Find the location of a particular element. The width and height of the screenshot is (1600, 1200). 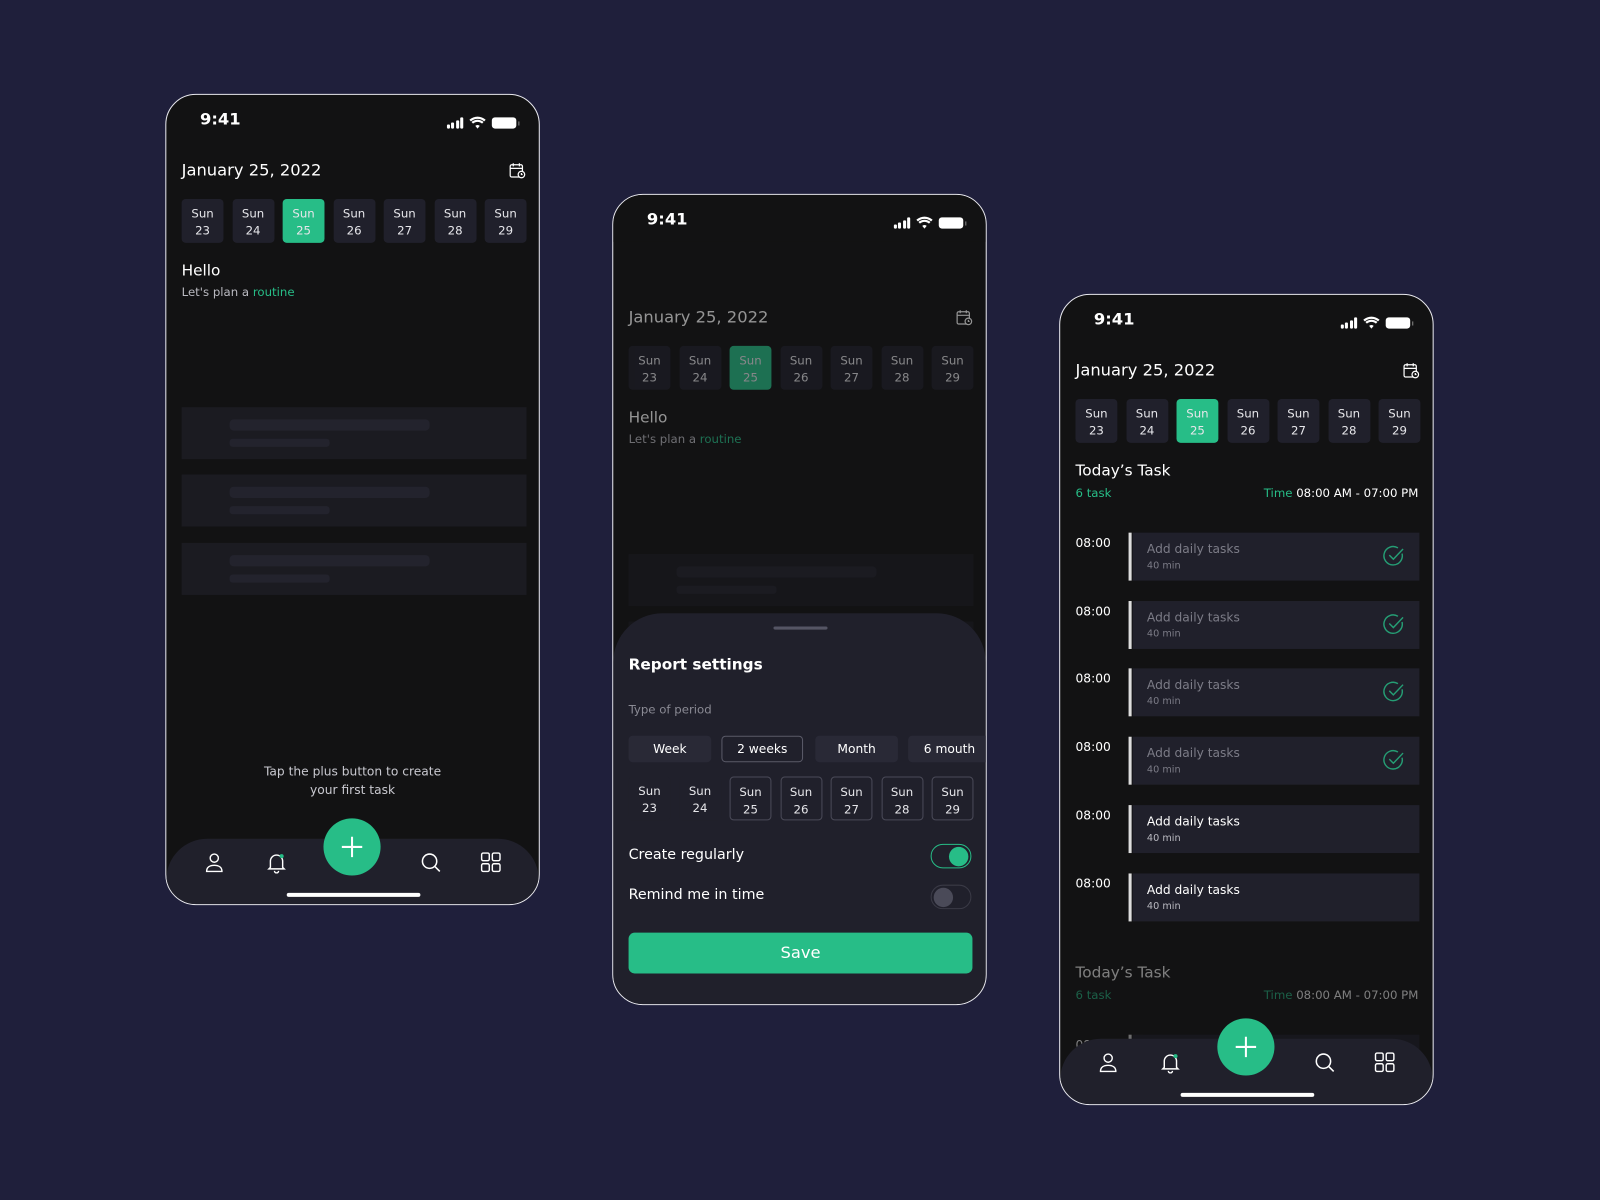

day-number: 27 is located at coordinates (1298, 430).